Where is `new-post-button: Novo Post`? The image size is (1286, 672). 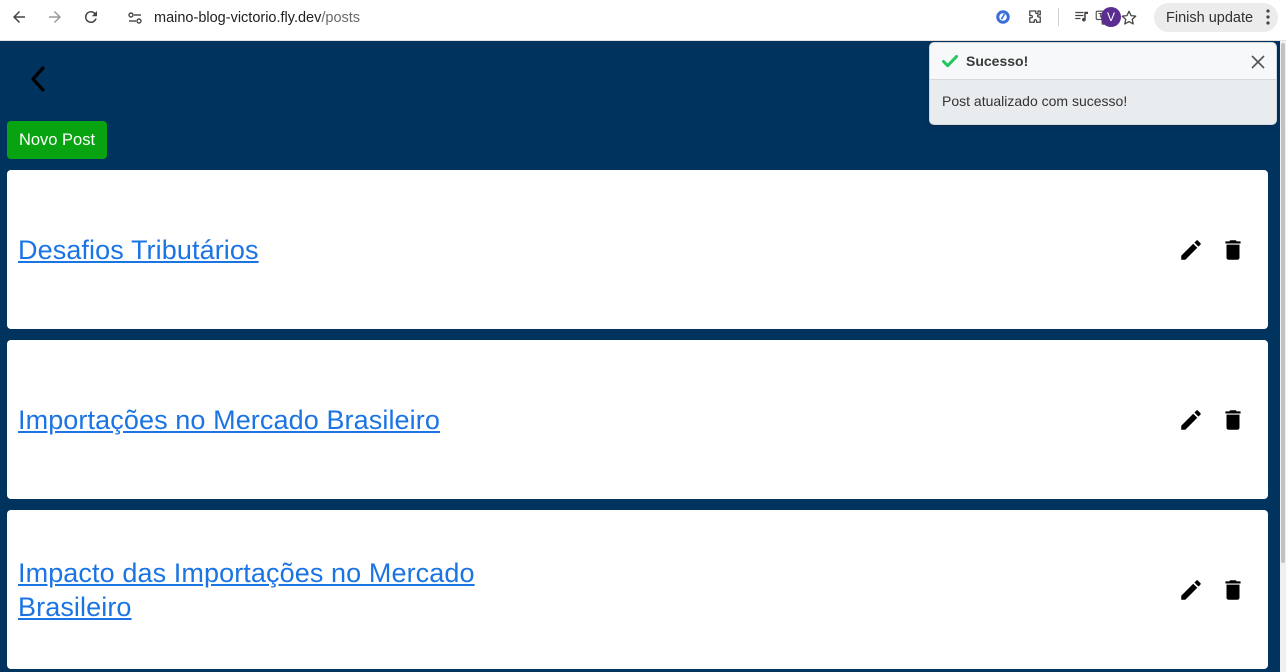
new-post-button: Novo Post is located at coordinates (57, 140).